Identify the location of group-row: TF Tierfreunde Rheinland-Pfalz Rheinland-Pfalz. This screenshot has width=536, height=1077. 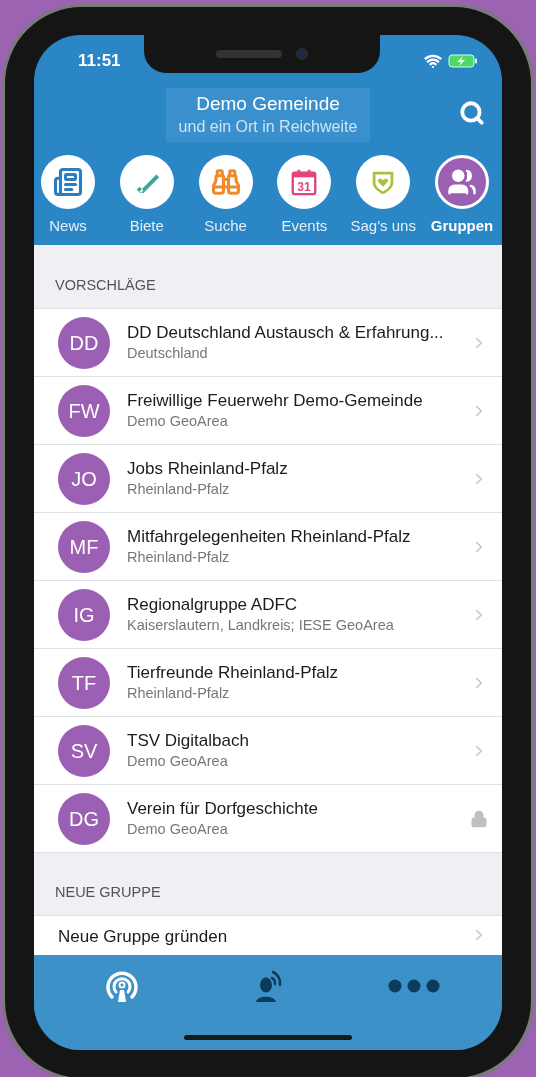
(268, 683).